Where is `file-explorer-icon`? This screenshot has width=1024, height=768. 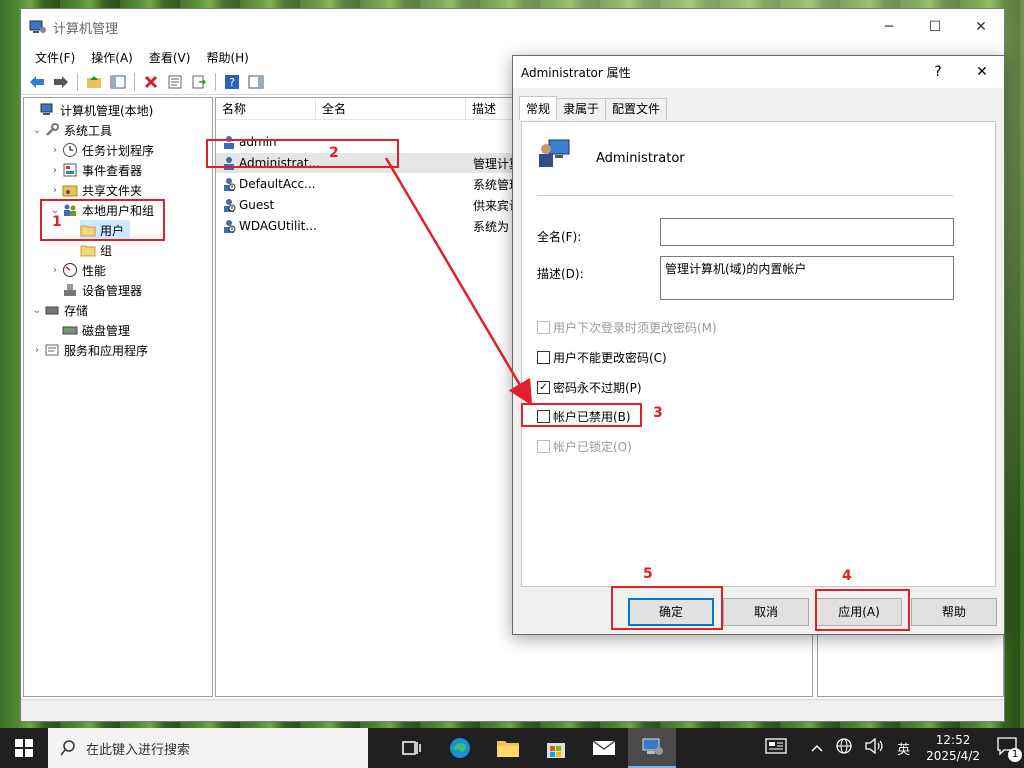 file-explorer-icon is located at coordinates (508, 749).